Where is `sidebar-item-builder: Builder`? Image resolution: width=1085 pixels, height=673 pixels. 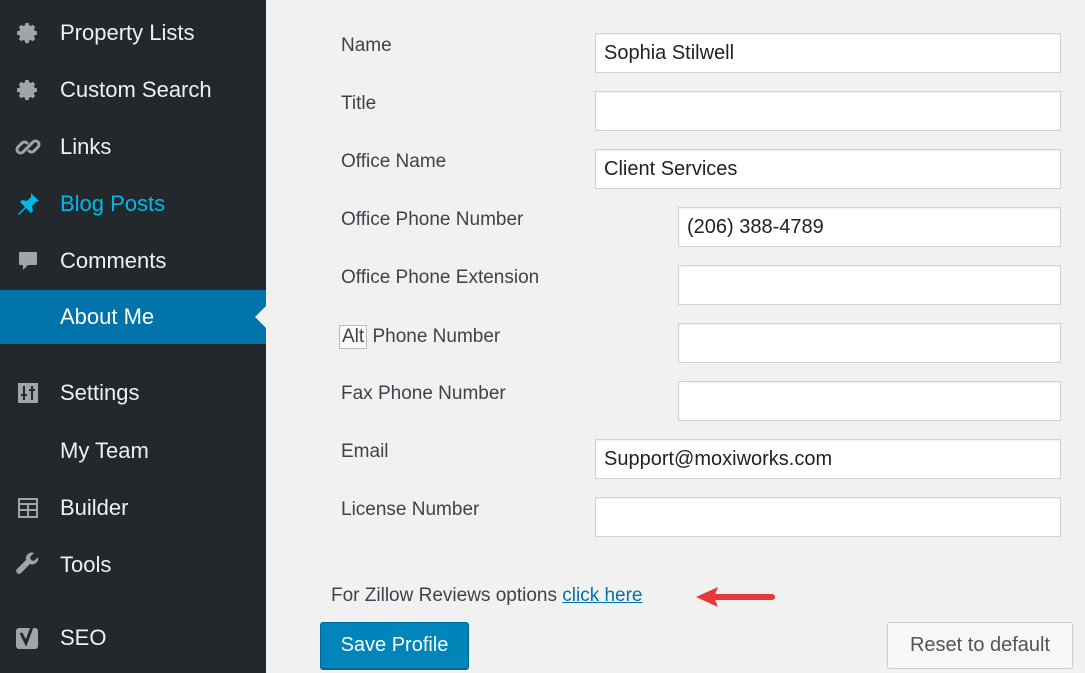
sidebar-item-builder: Builder is located at coordinates (133, 508).